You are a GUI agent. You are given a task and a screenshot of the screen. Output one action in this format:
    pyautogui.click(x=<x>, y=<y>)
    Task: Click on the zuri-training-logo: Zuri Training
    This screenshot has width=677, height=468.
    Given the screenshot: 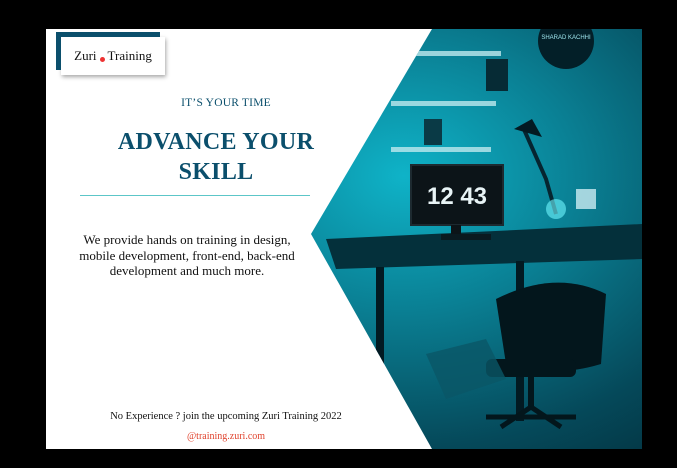 What is the action you would take?
    pyautogui.click(x=113, y=56)
    